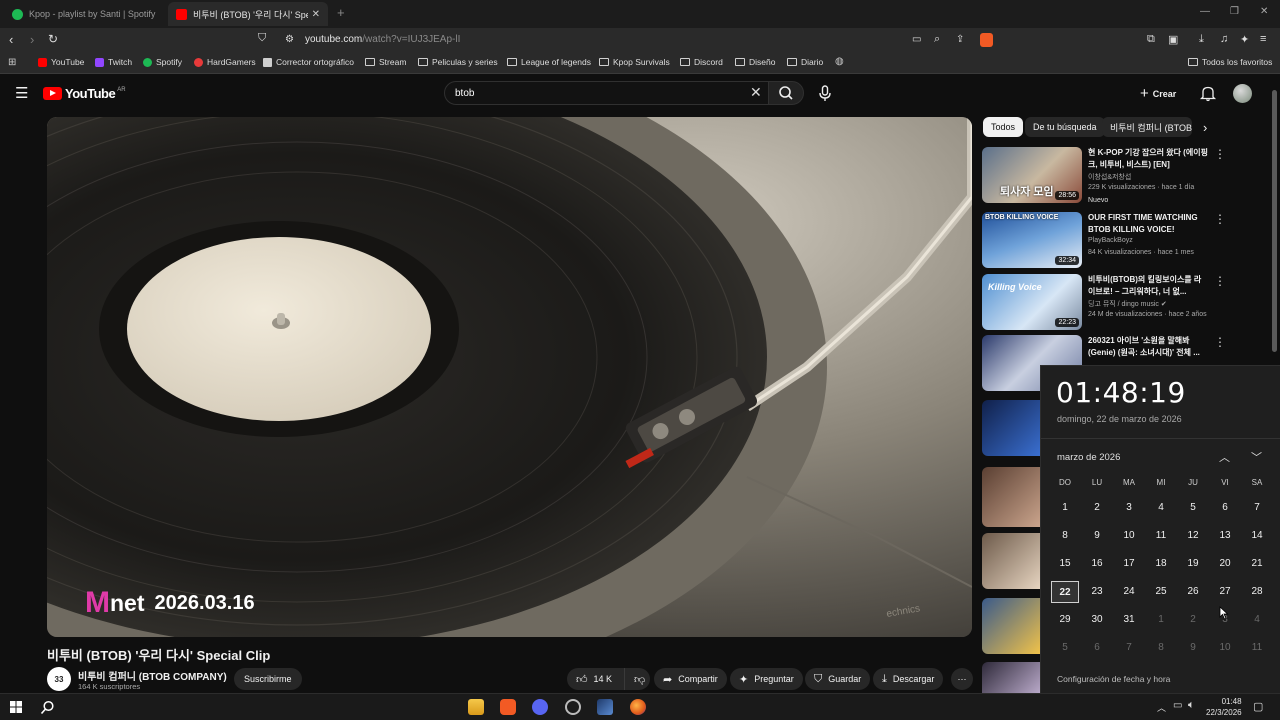 This screenshot has width=1280, height=720. Describe the element at coordinates (755, 62) in the screenshot. I see `bookmark-folder-diseno: Diseño` at that location.